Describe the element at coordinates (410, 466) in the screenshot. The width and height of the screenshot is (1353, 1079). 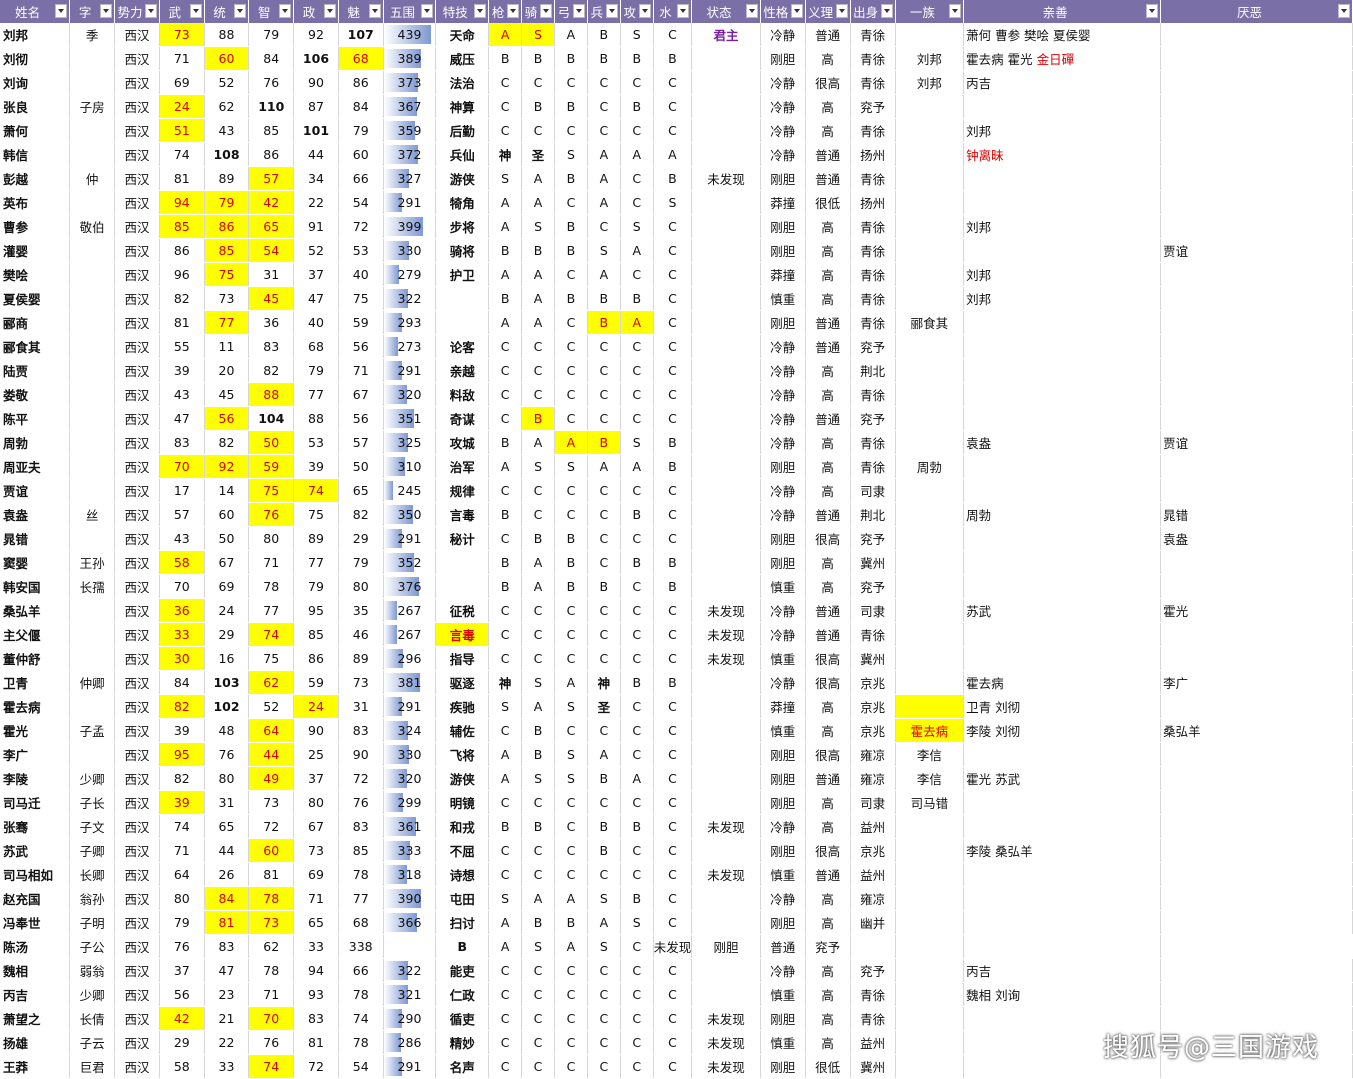
I see `table-cell: 310` at that location.